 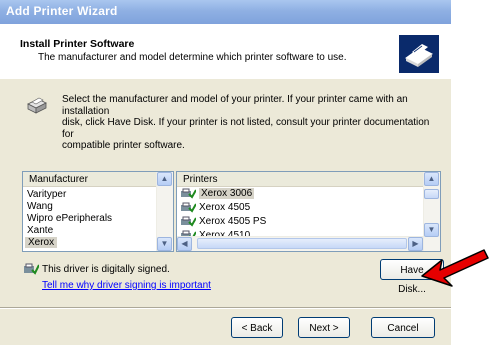 What do you see at coordinates (419, 54) in the screenshot?
I see `printer-wizard-icon` at bounding box center [419, 54].